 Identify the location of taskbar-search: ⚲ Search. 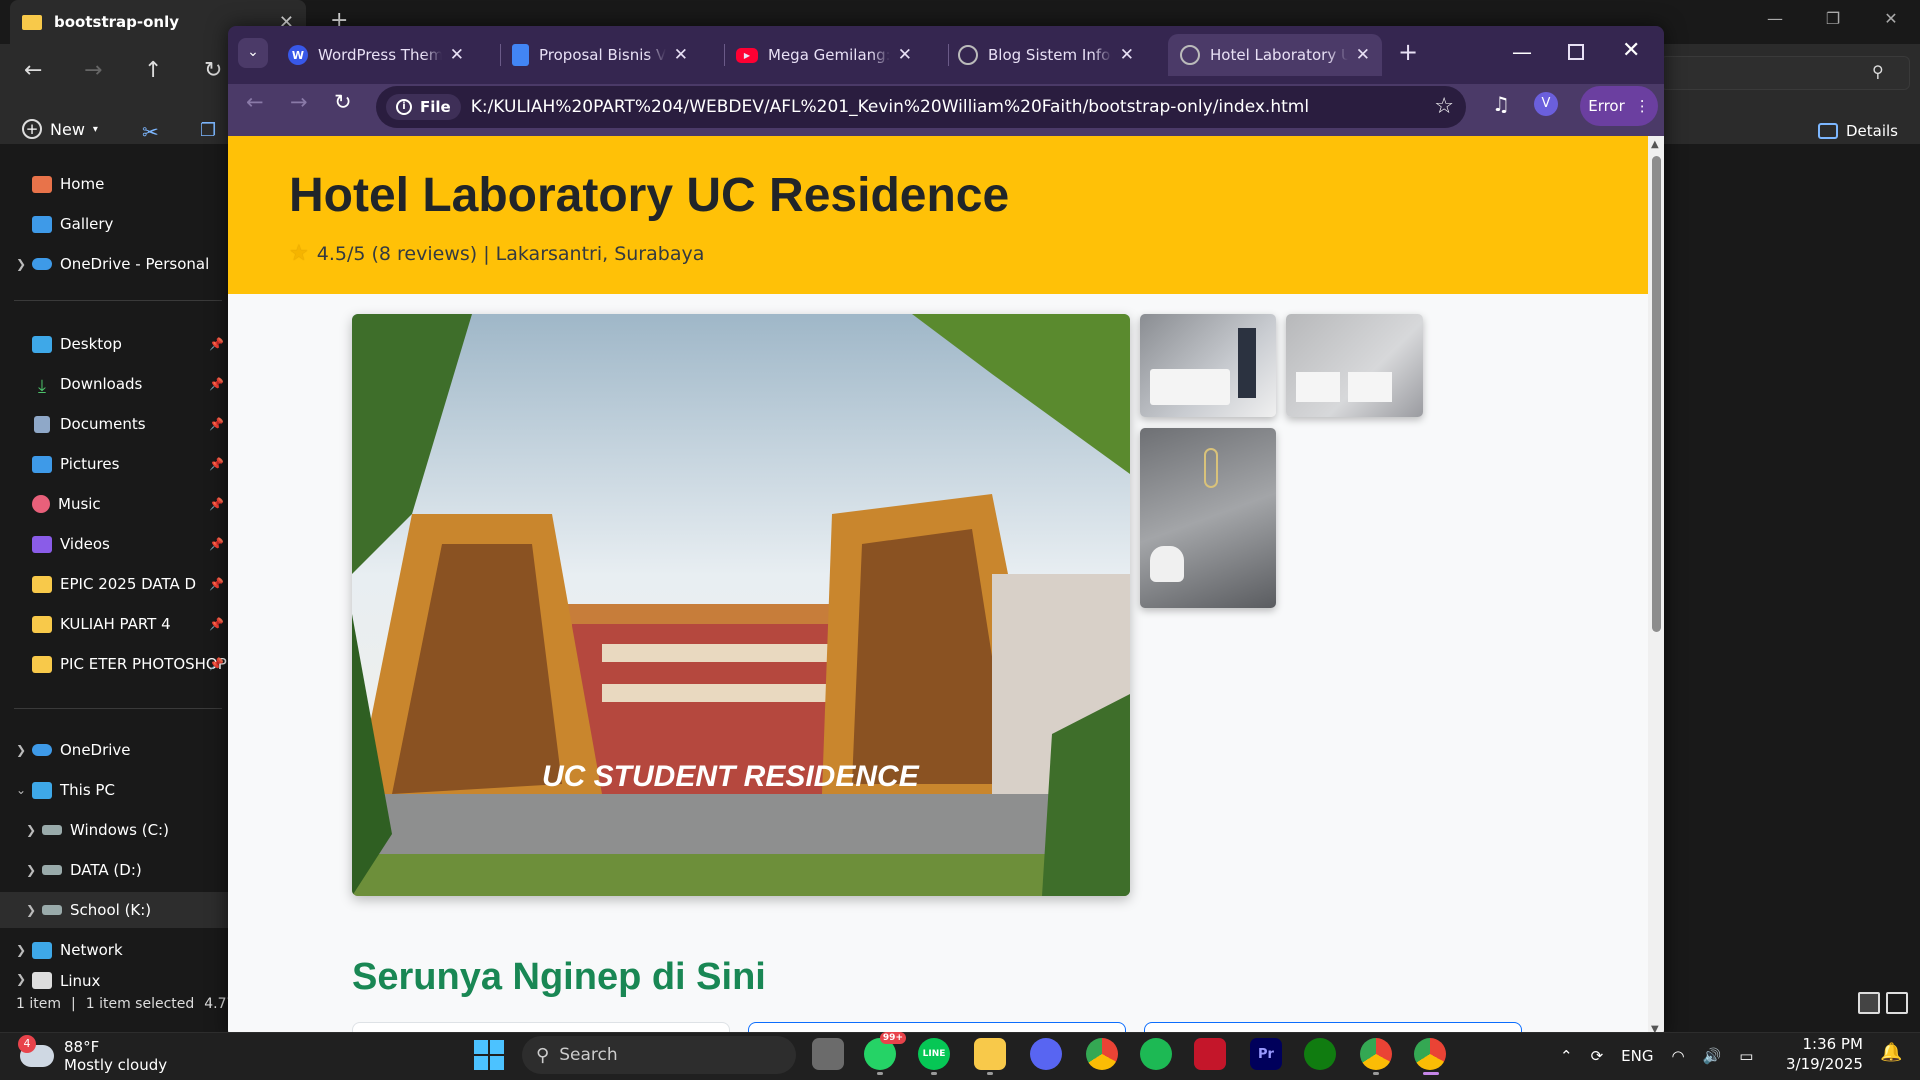
(659, 1055).